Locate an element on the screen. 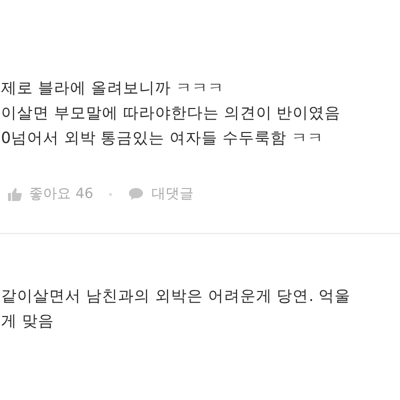 The width and height of the screenshot is (400, 400). comment-text: 0넘어서 외박 통금있는 여자들 수두룩함 ㅋㅋ is located at coordinates (162, 138).